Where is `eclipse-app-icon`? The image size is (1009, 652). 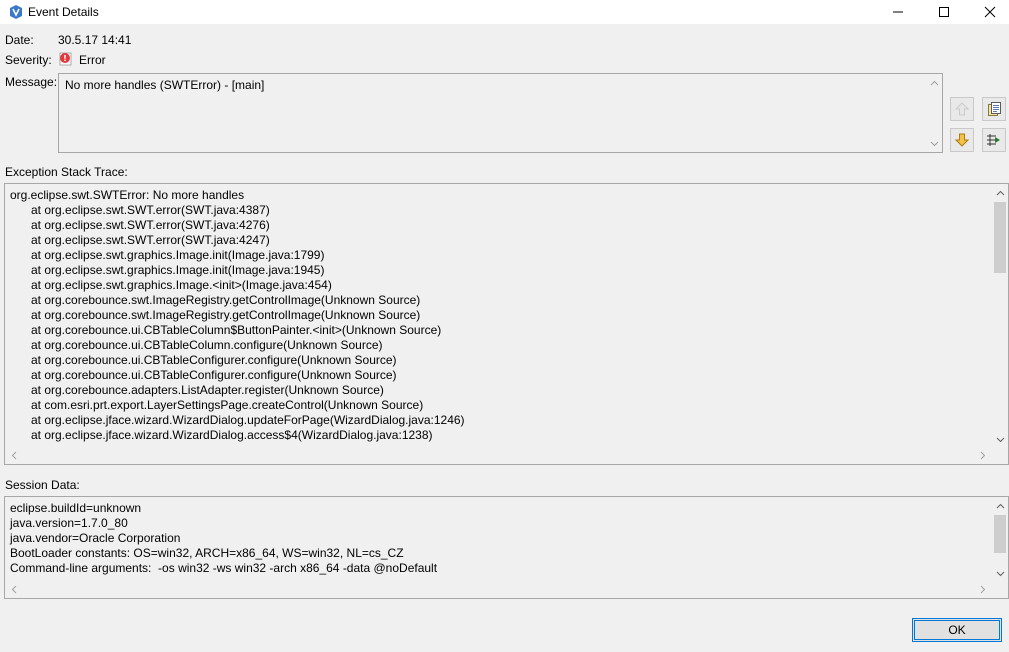
eclipse-app-icon is located at coordinates (16, 12).